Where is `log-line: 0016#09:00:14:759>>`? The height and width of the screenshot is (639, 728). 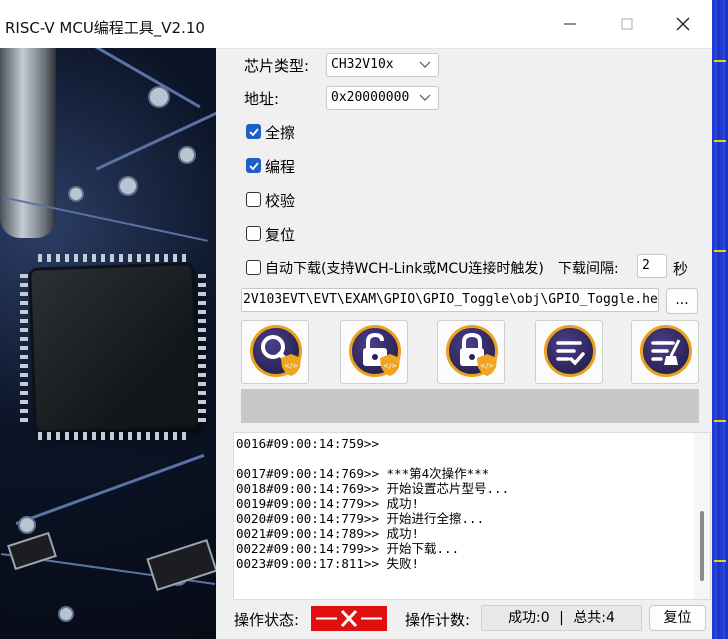 log-line: 0016#09:00:14:759>> is located at coordinates (307, 443).